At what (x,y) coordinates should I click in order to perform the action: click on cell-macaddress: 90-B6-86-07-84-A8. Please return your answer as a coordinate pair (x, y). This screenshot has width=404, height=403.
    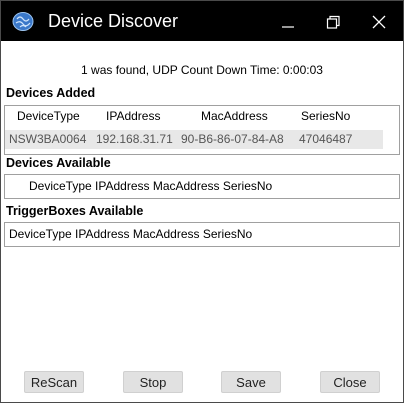
    Looking at the image, I should click on (232, 139).